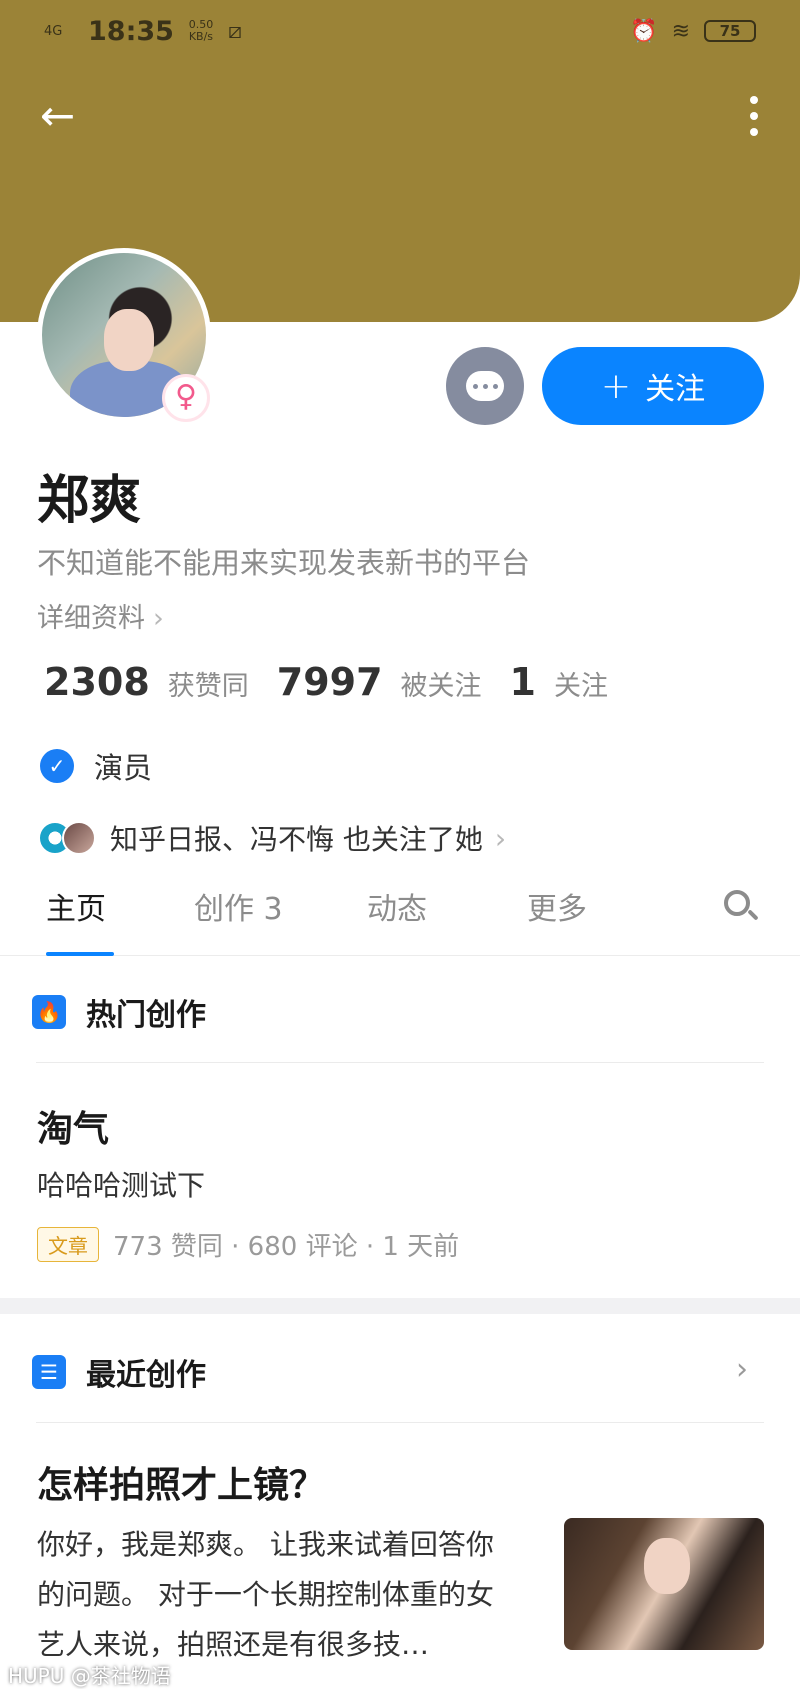  What do you see at coordinates (181, 1482) in the screenshot?
I see `recent-item-title: 怎样拍照才上镜？` at bounding box center [181, 1482].